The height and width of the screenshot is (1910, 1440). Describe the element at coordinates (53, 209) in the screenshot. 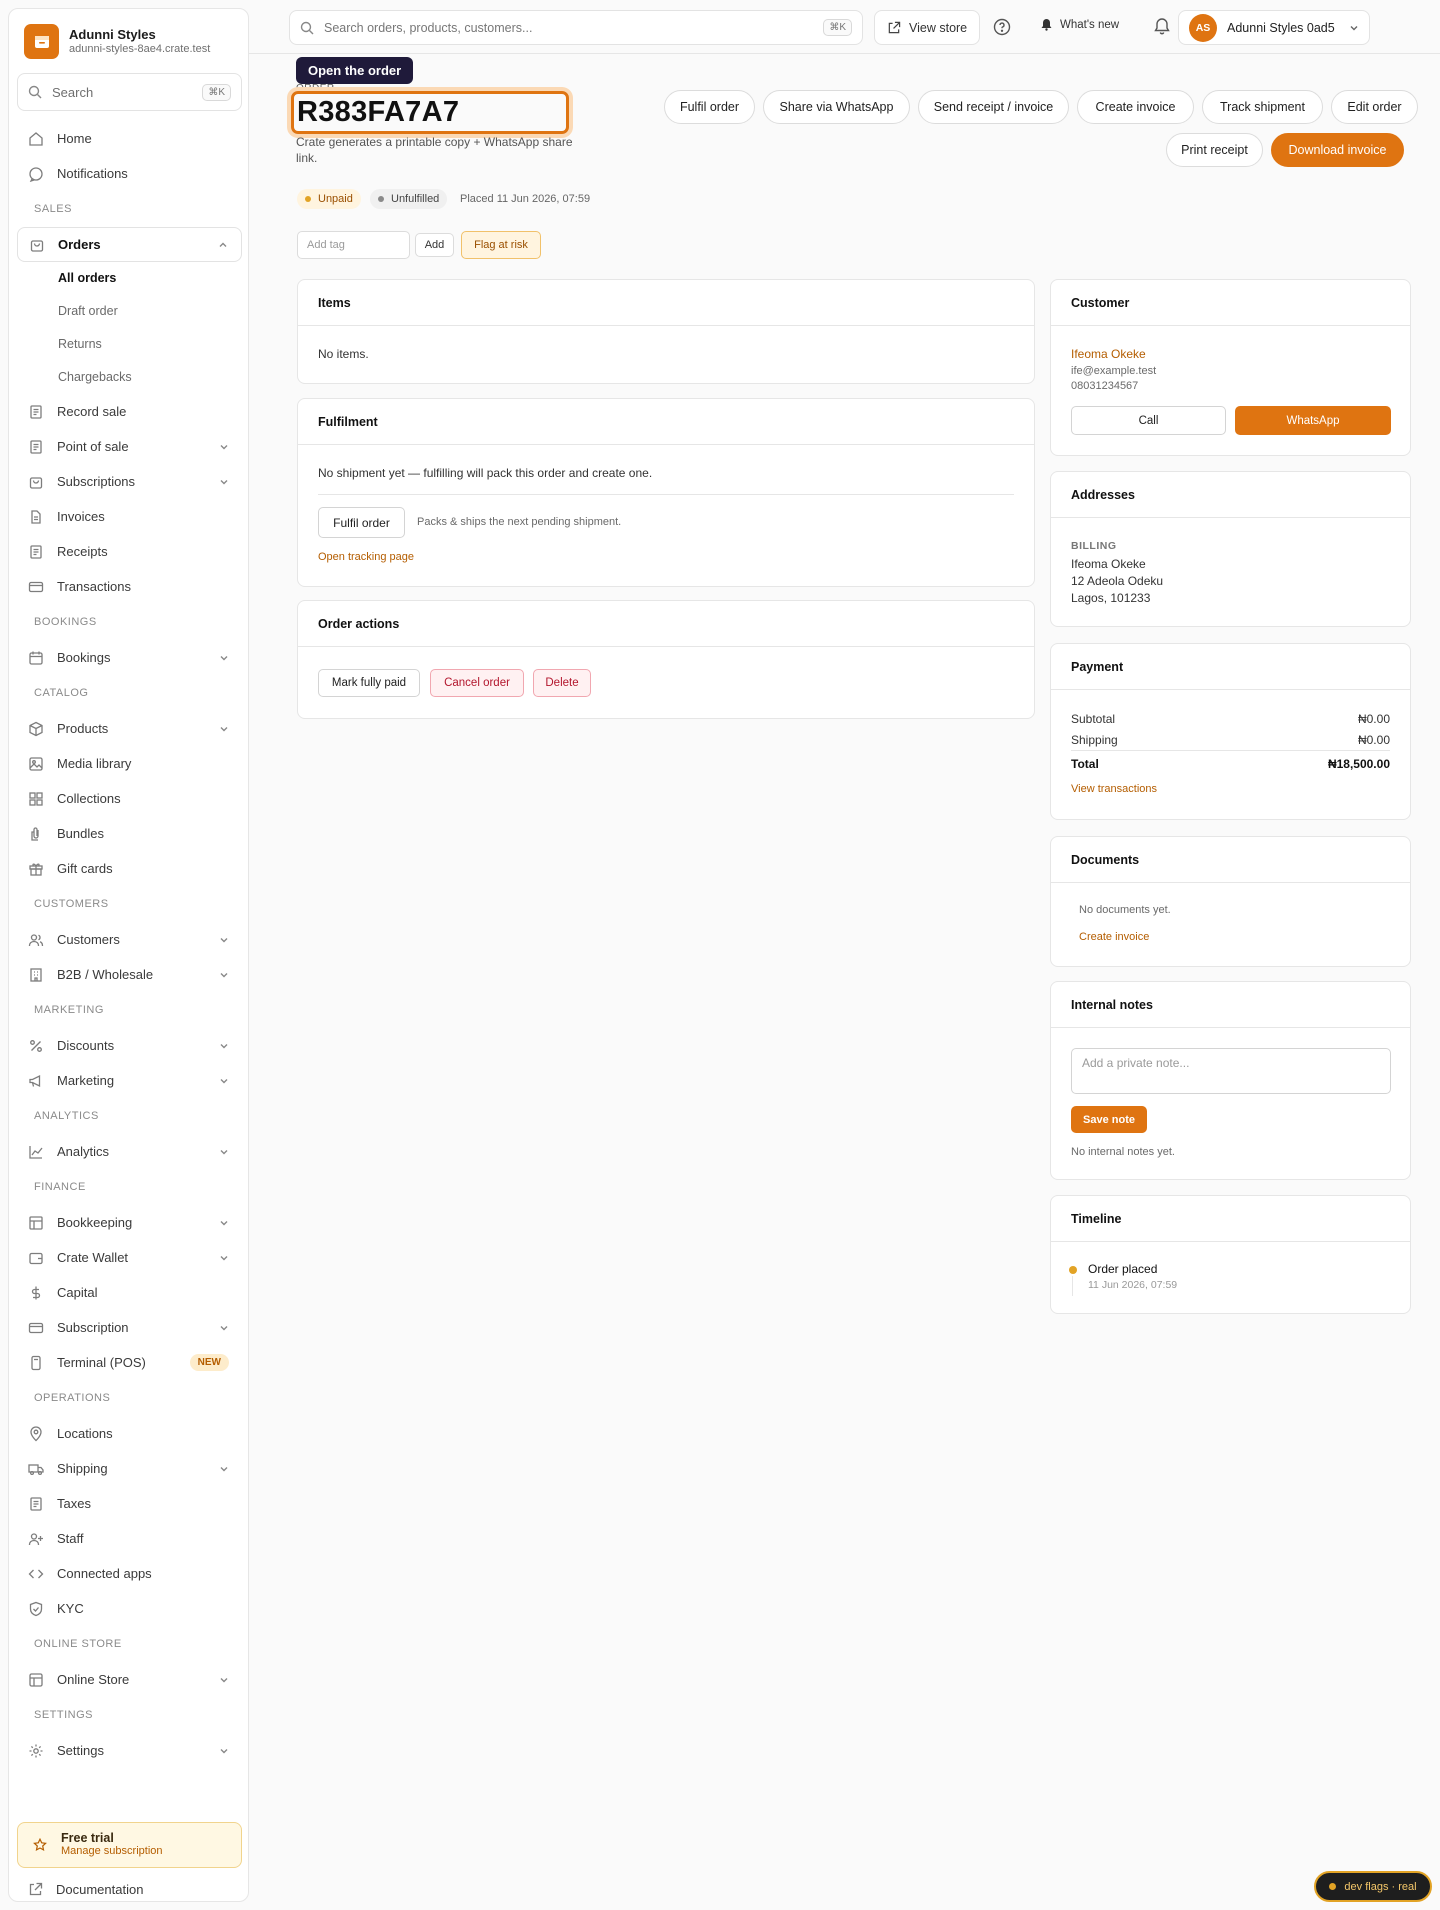

I see `section-sales: SALES` at that location.